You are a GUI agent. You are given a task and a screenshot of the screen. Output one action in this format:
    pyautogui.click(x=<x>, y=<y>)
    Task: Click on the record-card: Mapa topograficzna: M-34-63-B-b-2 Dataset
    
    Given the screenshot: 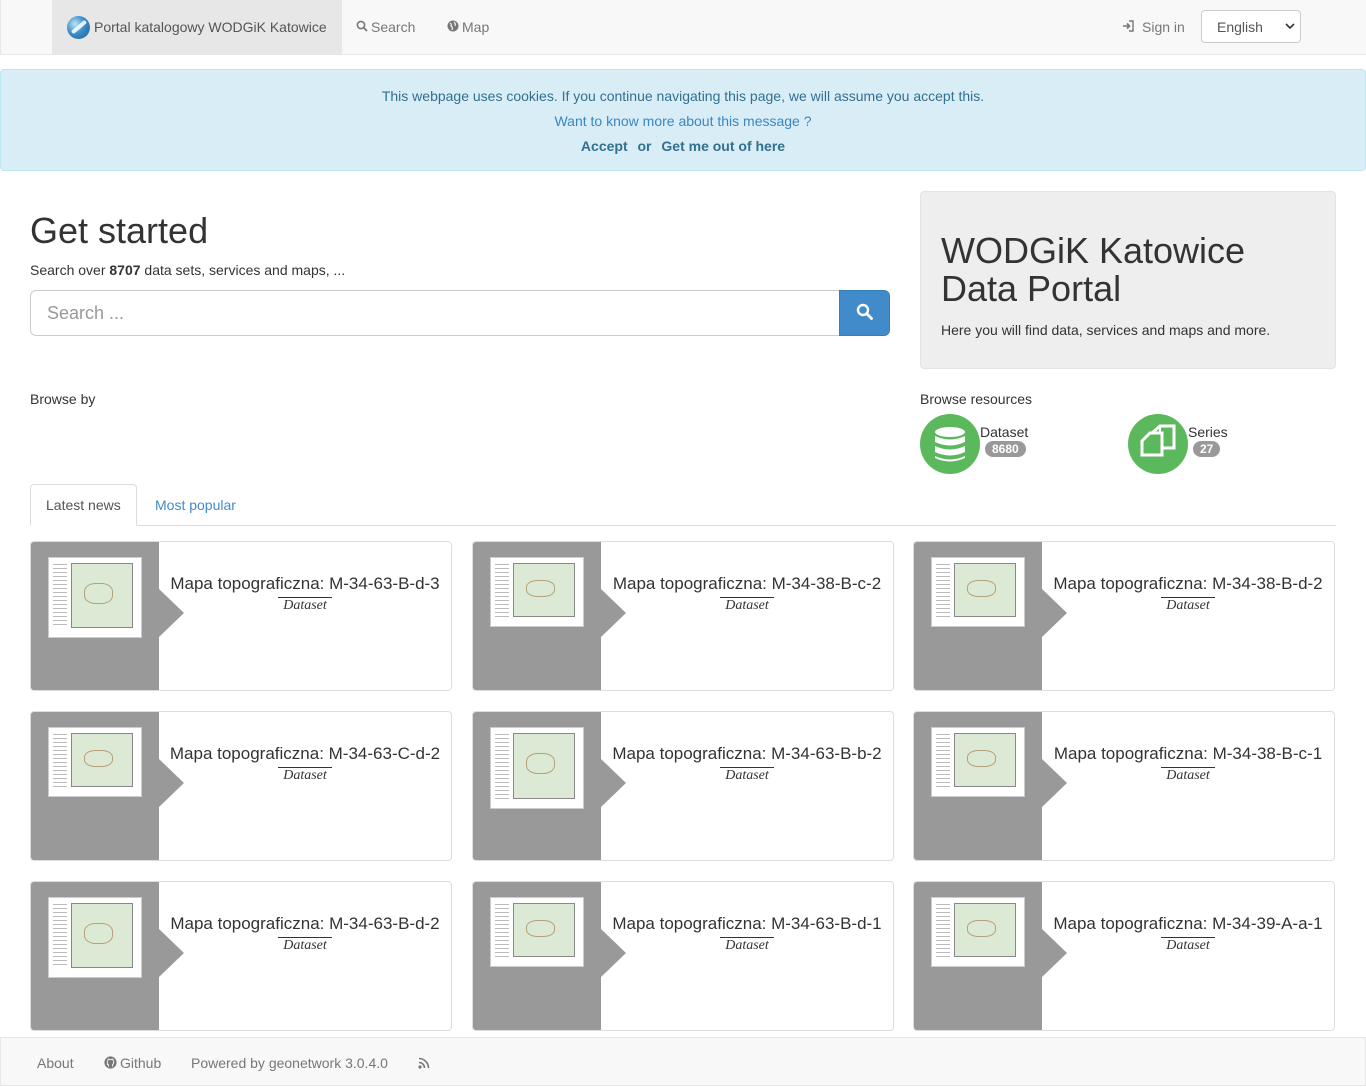 What is the action you would take?
    pyautogui.click(x=683, y=786)
    